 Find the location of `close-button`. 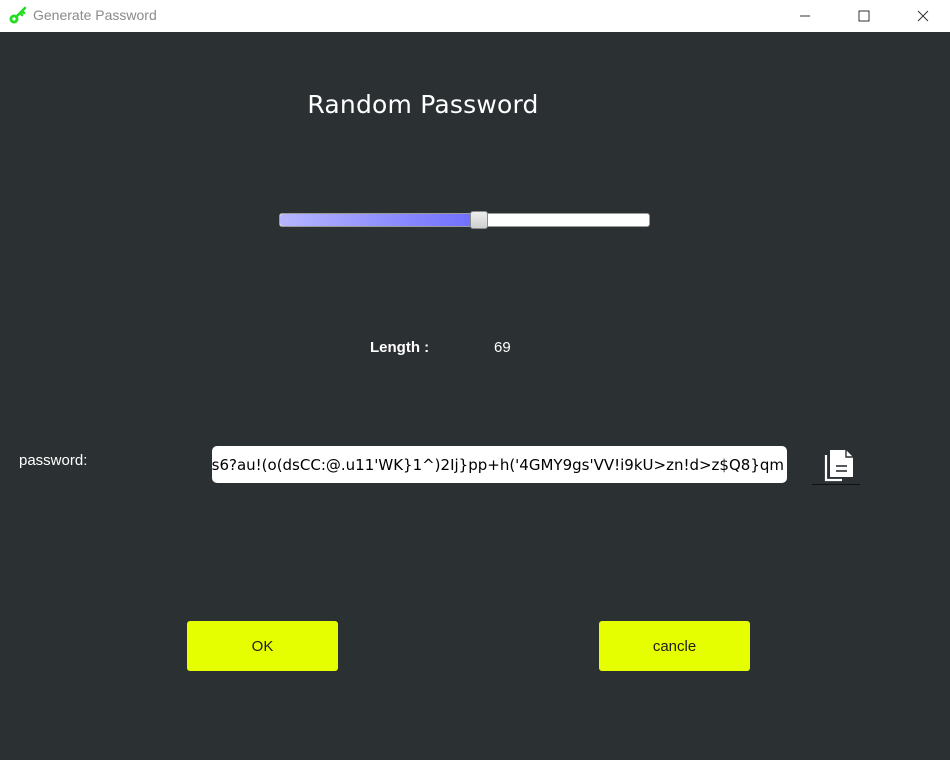

close-button is located at coordinates (922, 16).